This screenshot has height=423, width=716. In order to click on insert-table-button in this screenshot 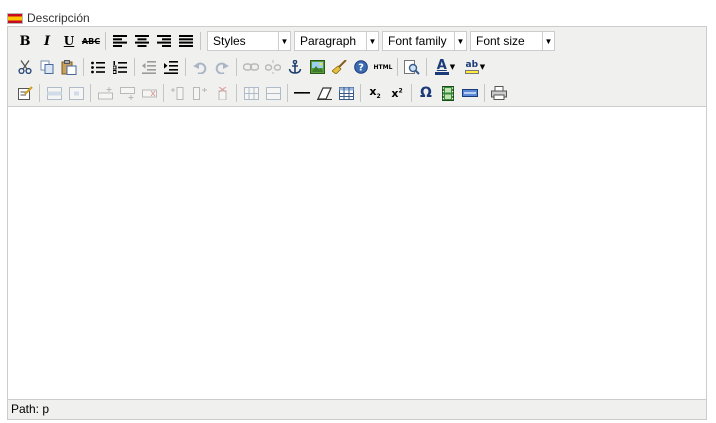, I will do `click(346, 93)`.